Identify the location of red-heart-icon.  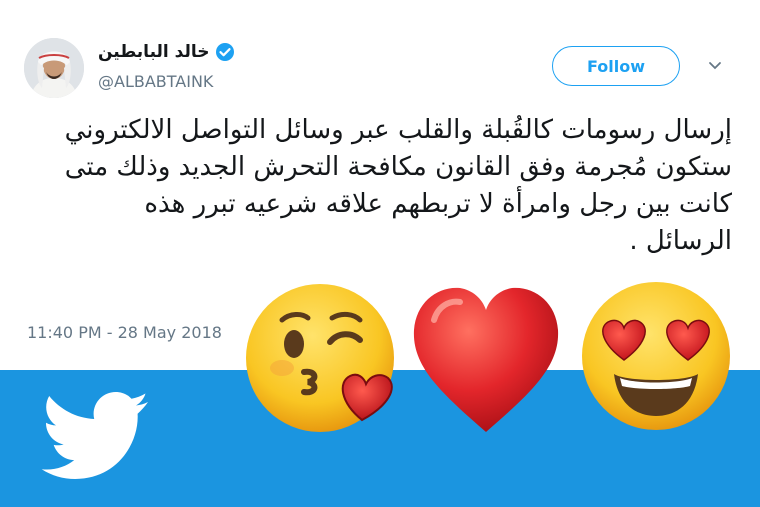
(486, 359).